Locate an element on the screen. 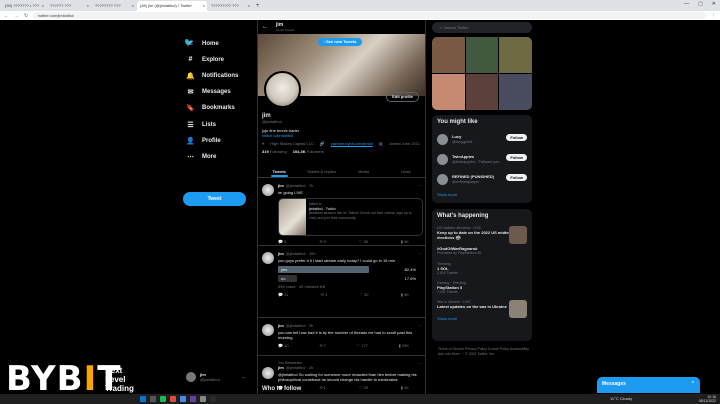 The height and width of the screenshot is (404, 720). nav-notifications: 🔔 Notifications is located at coordinates (212, 76).